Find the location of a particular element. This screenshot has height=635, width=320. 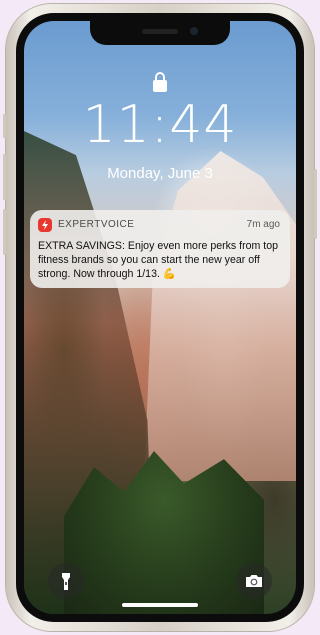

expertvoice-app-icon is located at coordinates (45, 225).